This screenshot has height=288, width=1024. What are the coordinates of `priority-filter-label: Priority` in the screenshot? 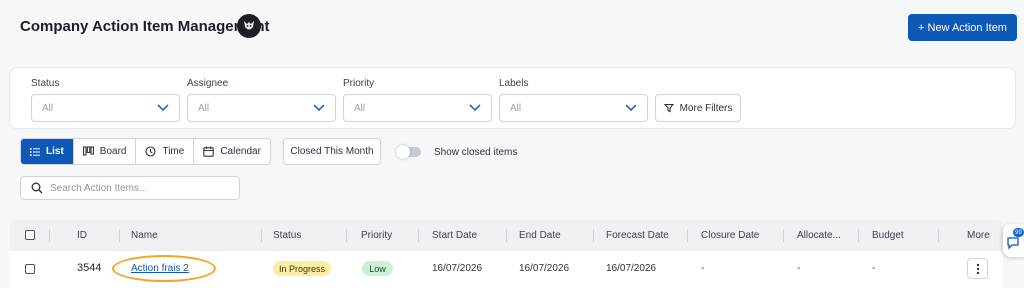 It's located at (359, 83).